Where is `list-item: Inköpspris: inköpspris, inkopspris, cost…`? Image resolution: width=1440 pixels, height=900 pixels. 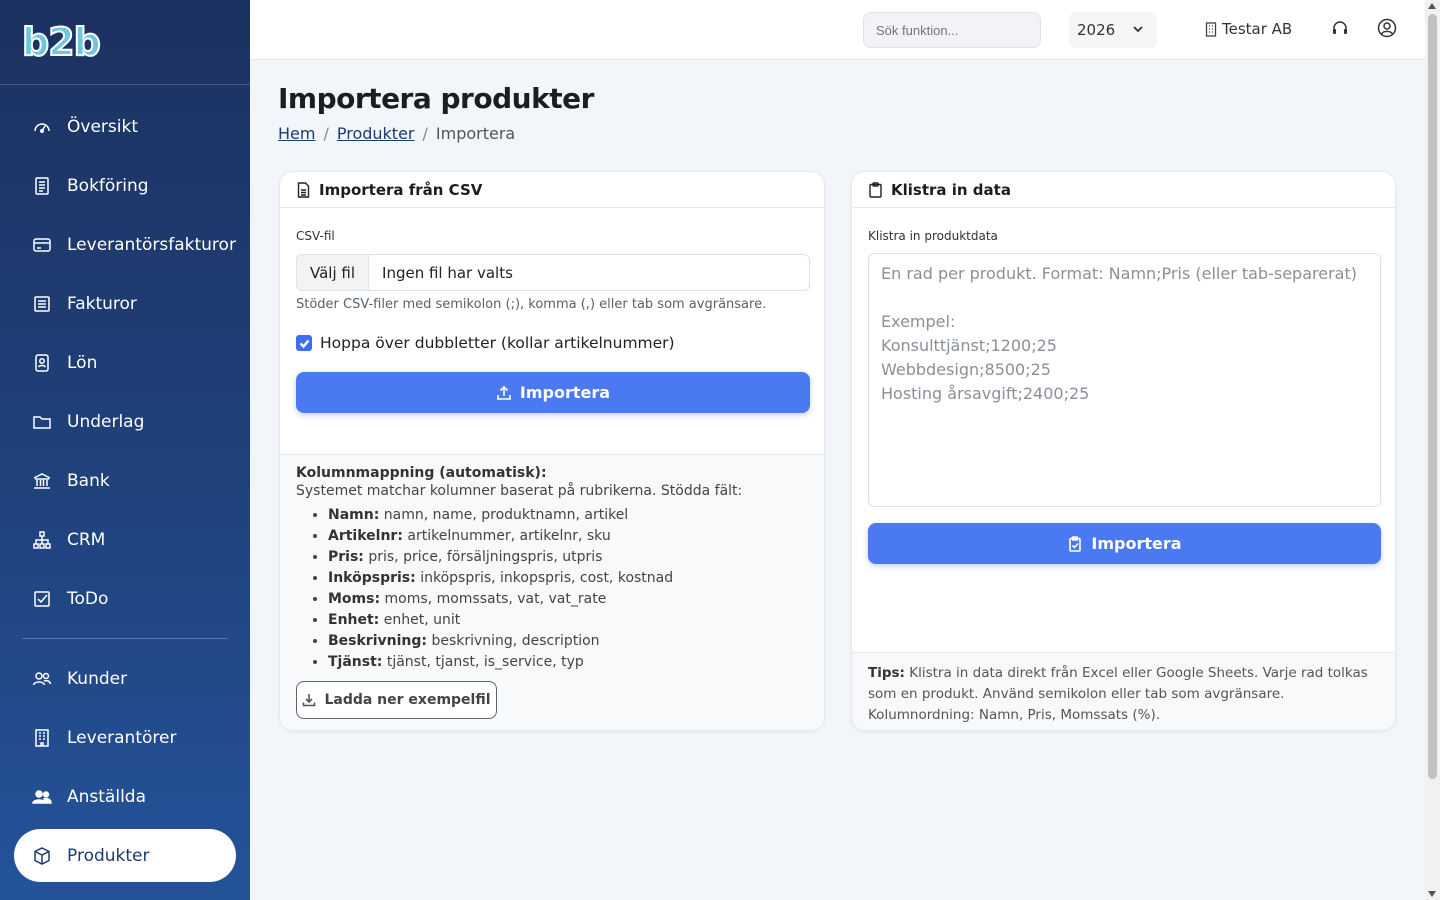 list-item: Inköpspris: inköpspris, inkopspris, cost… is located at coordinates (568, 578).